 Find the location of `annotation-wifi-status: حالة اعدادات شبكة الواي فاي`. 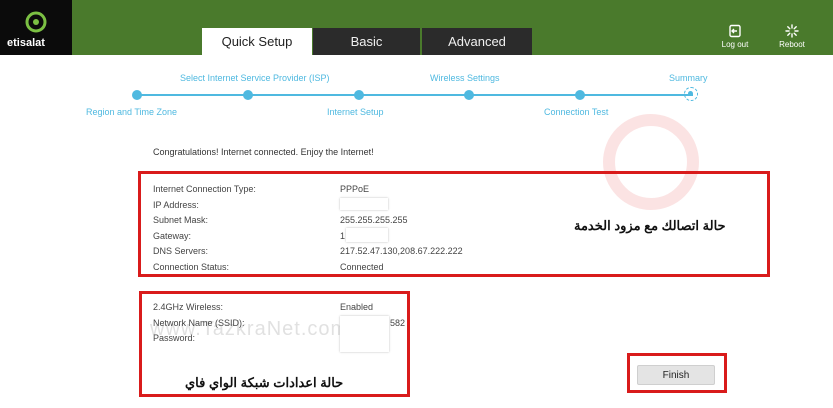

annotation-wifi-status: حالة اعدادات شبكة الواي فاي is located at coordinates (264, 382).